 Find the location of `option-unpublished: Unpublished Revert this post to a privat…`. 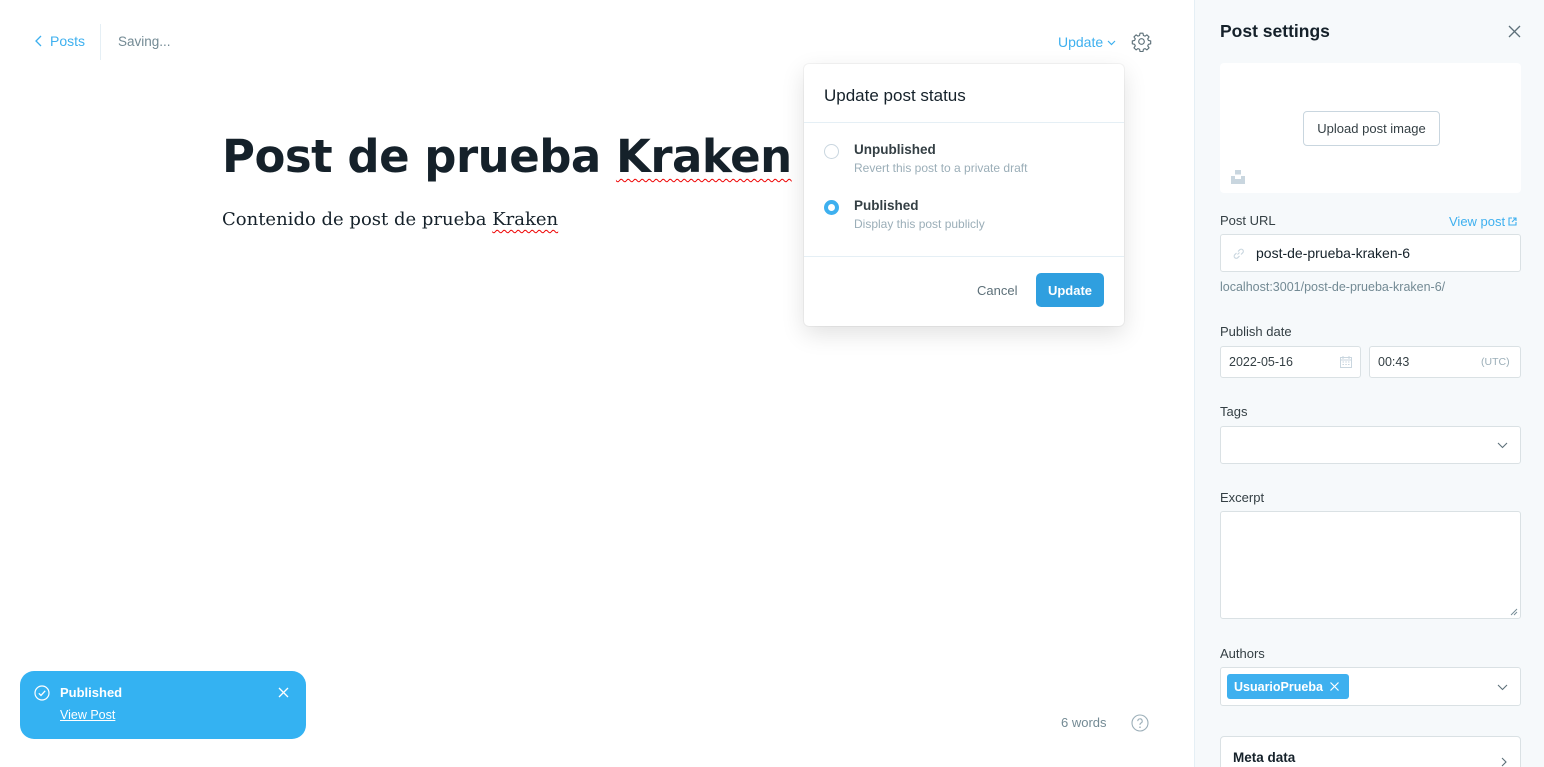

option-unpublished: Unpublished Revert this post to a privat… is located at coordinates (974, 158).